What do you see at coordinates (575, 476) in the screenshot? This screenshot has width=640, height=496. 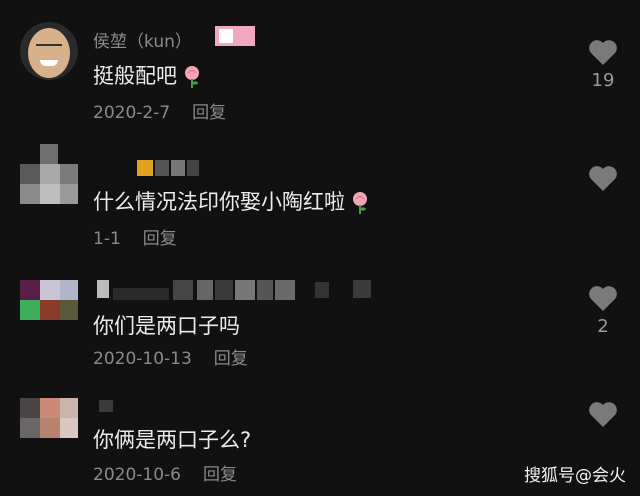 I see `watermark: 搜狐号@会火` at bounding box center [575, 476].